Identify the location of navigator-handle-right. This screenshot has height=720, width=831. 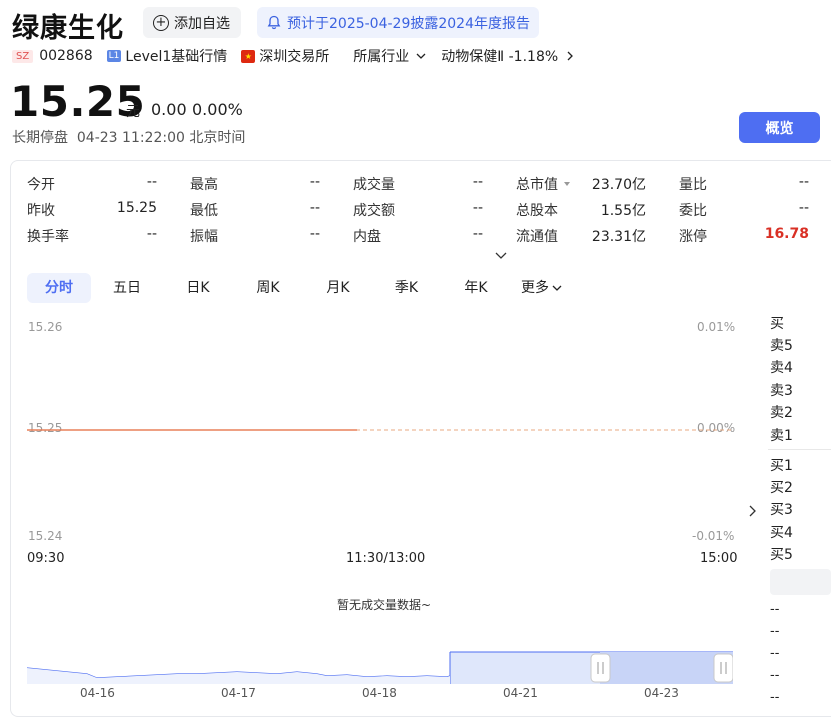
(723, 668).